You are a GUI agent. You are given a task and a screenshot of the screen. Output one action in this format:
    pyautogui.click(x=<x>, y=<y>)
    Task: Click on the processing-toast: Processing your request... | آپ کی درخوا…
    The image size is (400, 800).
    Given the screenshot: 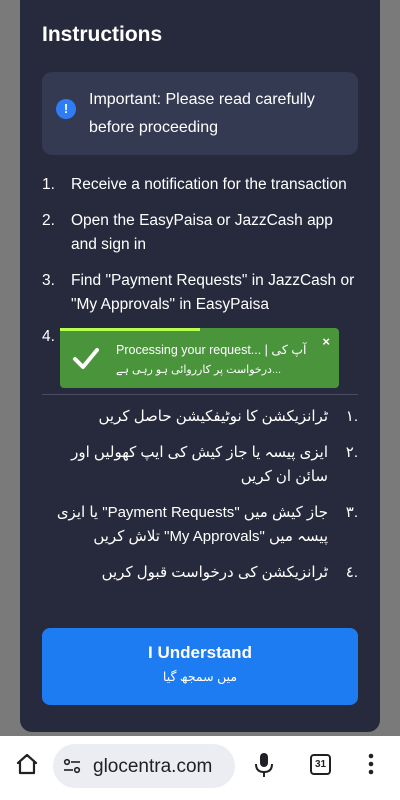 What is the action you would take?
    pyautogui.click(x=199, y=358)
    